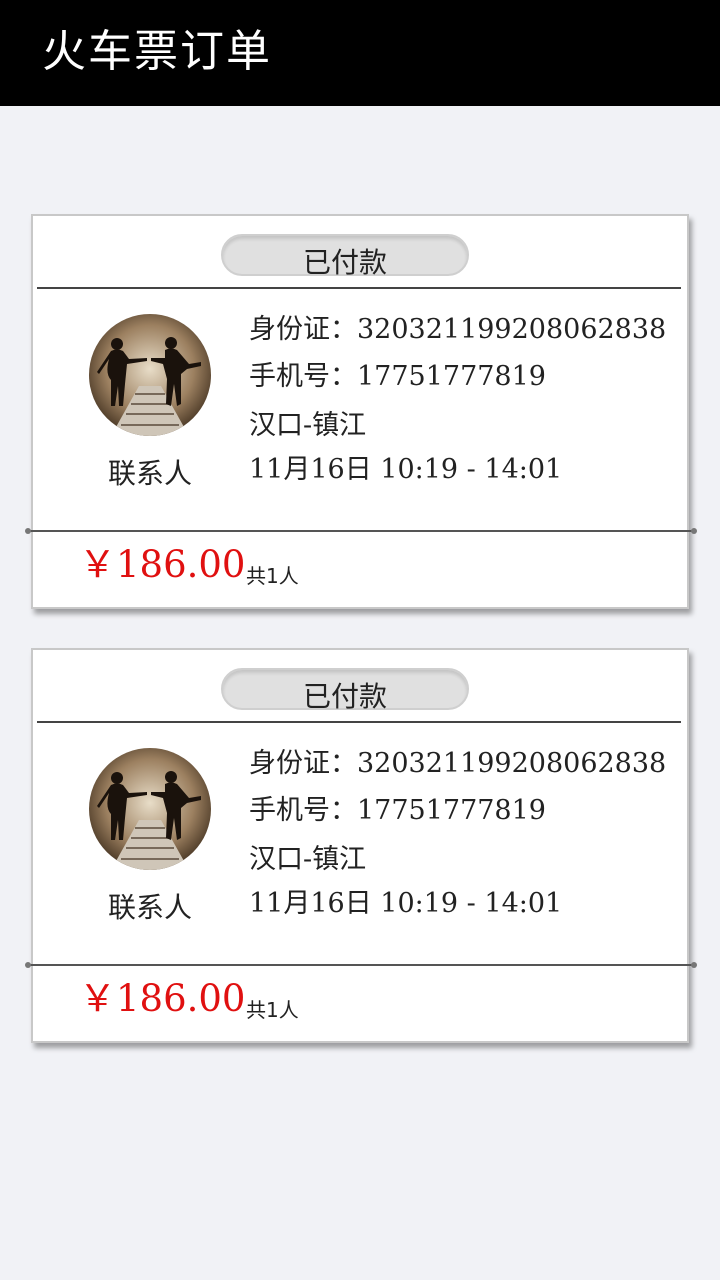  Describe the element at coordinates (157, 51) in the screenshot. I see `page-title: 火车票订单` at that location.